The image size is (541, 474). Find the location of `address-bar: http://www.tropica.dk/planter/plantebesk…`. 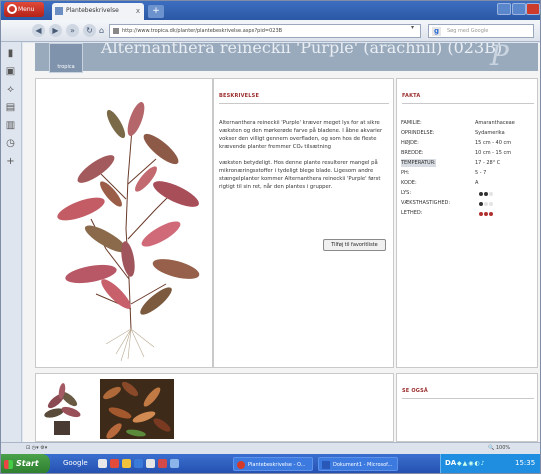

address-bar: http://www.tropica.dk/planter/plantebesk… is located at coordinates (265, 31).